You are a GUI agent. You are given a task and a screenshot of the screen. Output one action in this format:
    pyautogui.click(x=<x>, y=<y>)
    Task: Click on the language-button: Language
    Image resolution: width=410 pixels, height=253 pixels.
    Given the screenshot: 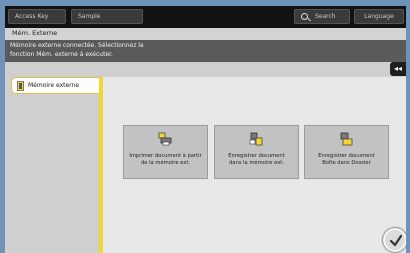 What is the action you would take?
    pyautogui.click(x=379, y=16)
    